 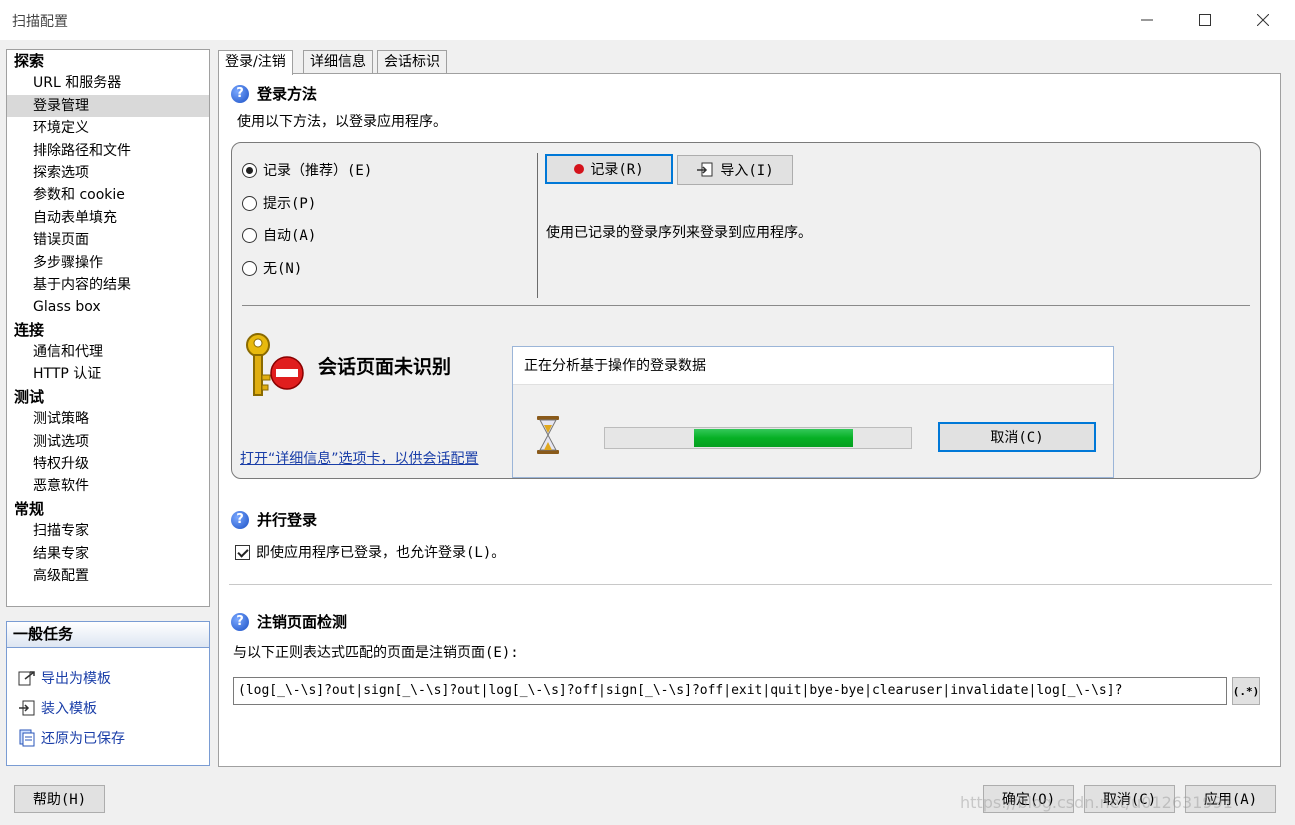 What do you see at coordinates (108, 106) in the screenshot?
I see `sidebar-item: 登录管理` at bounding box center [108, 106].